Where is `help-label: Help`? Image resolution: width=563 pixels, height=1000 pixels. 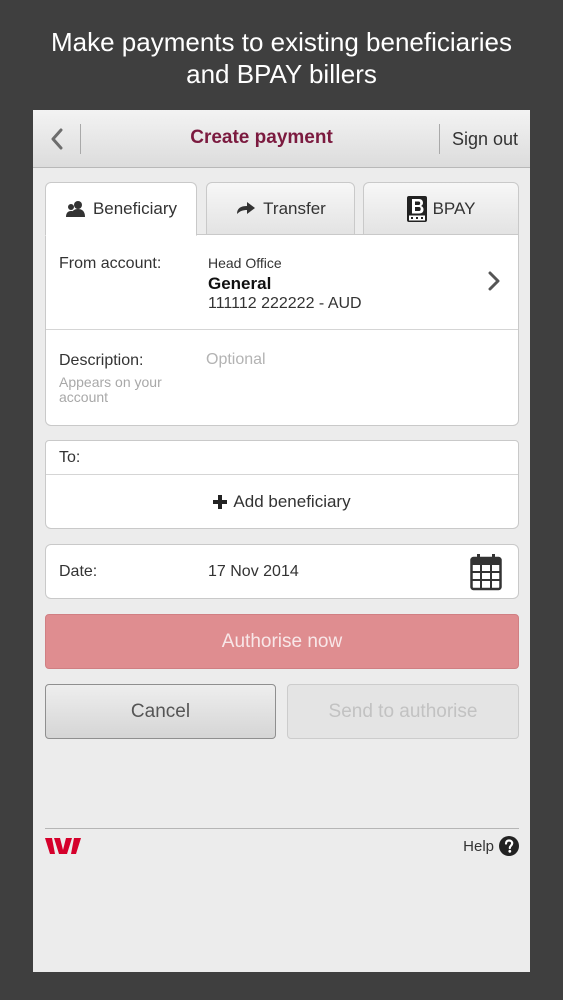
help-label: Help is located at coordinates (478, 846).